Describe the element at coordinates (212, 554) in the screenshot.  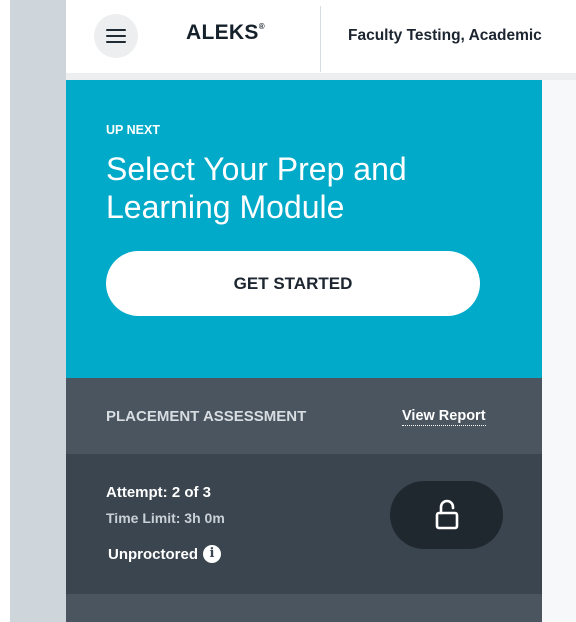
I see `info-icon: i` at that location.